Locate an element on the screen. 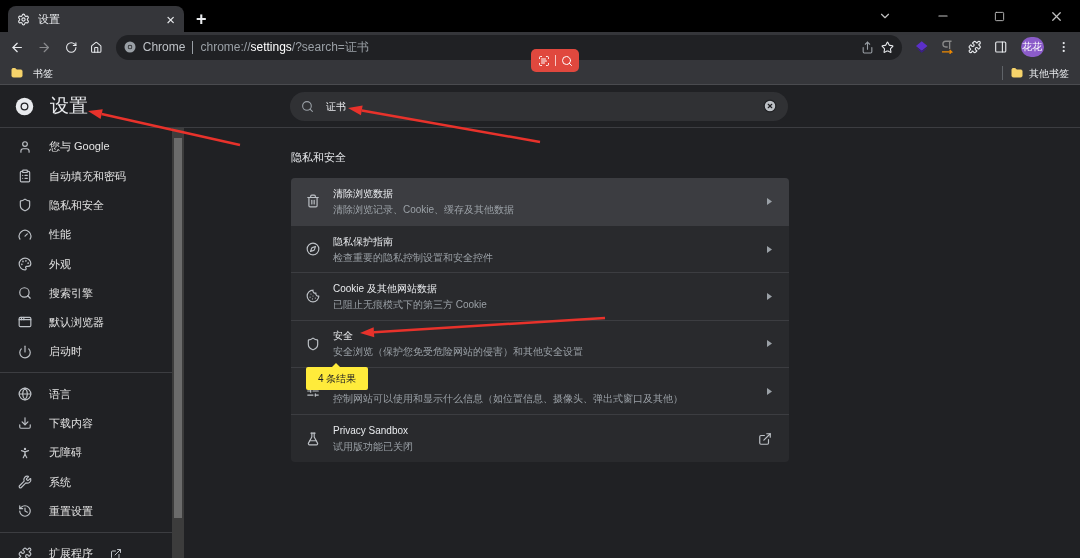 The height and width of the screenshot is (558, 1080). sidebar-item: 默认浏览器 is located at coordinates (86, 322).